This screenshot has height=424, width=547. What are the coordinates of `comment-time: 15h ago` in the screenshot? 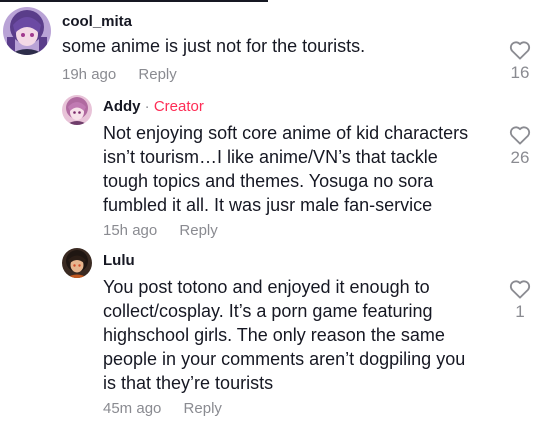 It's located at (130, 230).